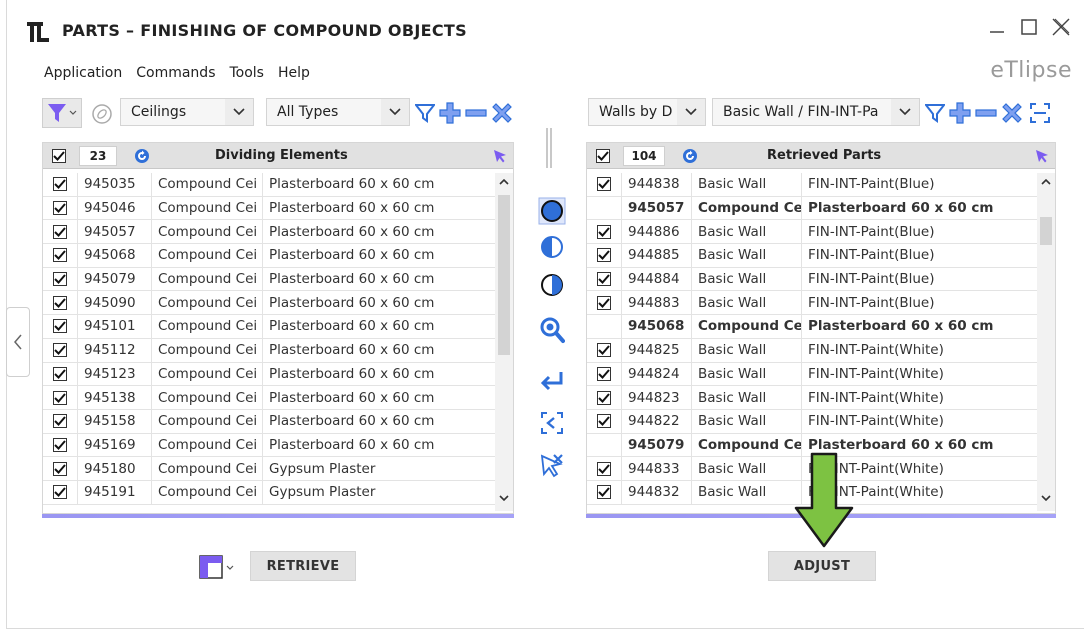  I want to click on select-all-parts-icon, so click(552, 211).